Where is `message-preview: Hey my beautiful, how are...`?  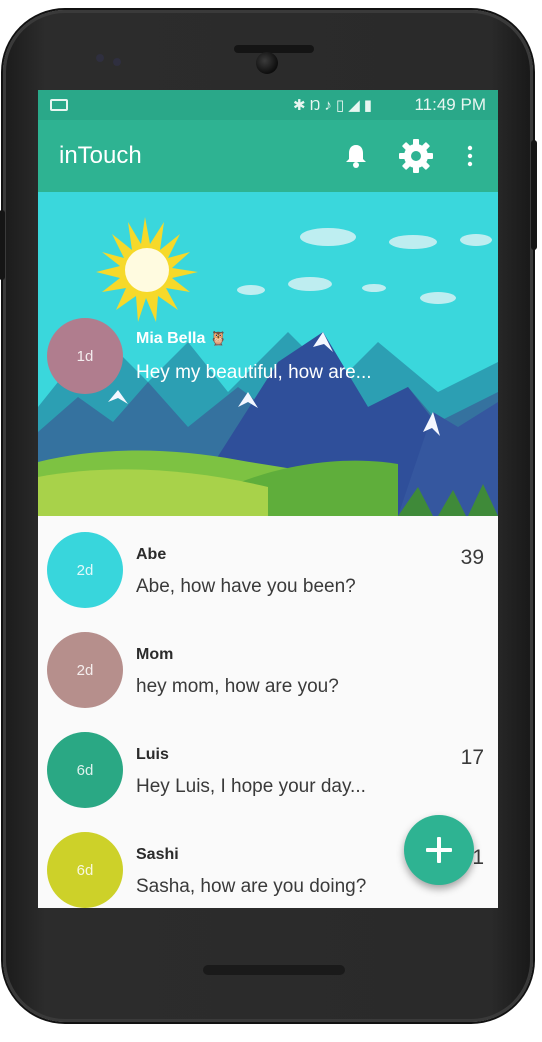 message-preview: Hey my beautiful, how are... is located at coordinates (254, 372).